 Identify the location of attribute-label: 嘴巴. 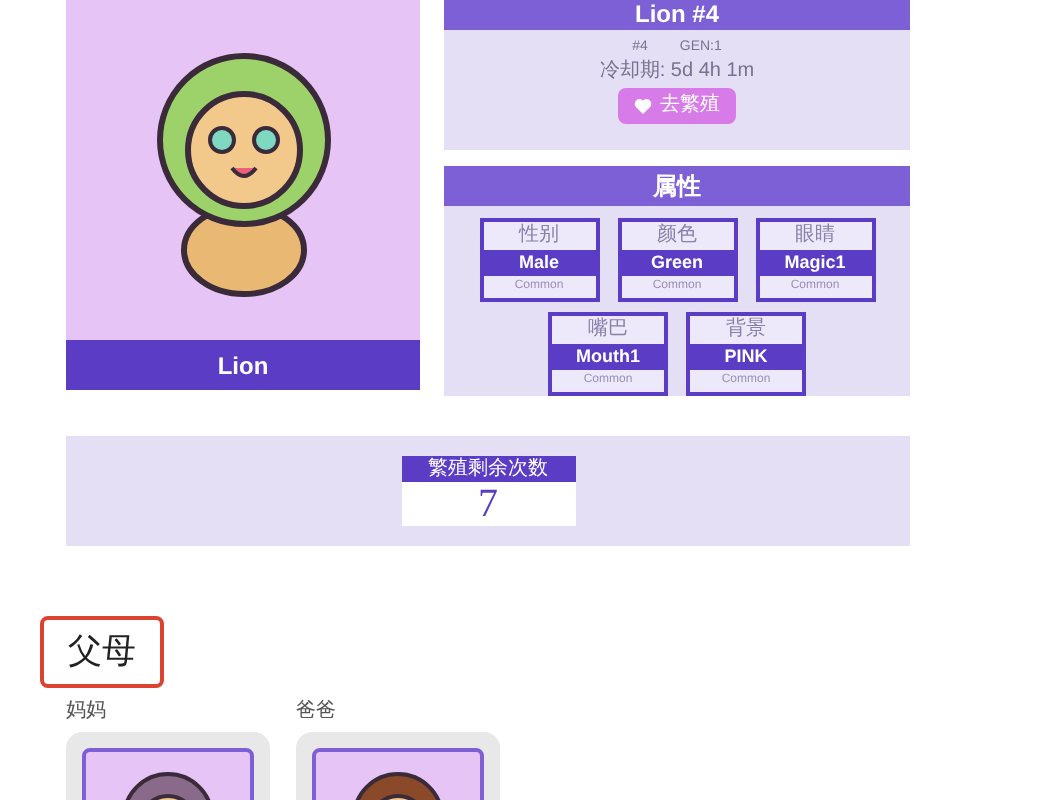
(608, 330).